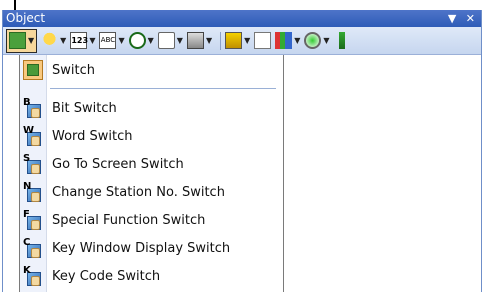 Image resolution: width=482 pixels, height=292 pixels. I want to click on comment-icon, so click(166, 40).